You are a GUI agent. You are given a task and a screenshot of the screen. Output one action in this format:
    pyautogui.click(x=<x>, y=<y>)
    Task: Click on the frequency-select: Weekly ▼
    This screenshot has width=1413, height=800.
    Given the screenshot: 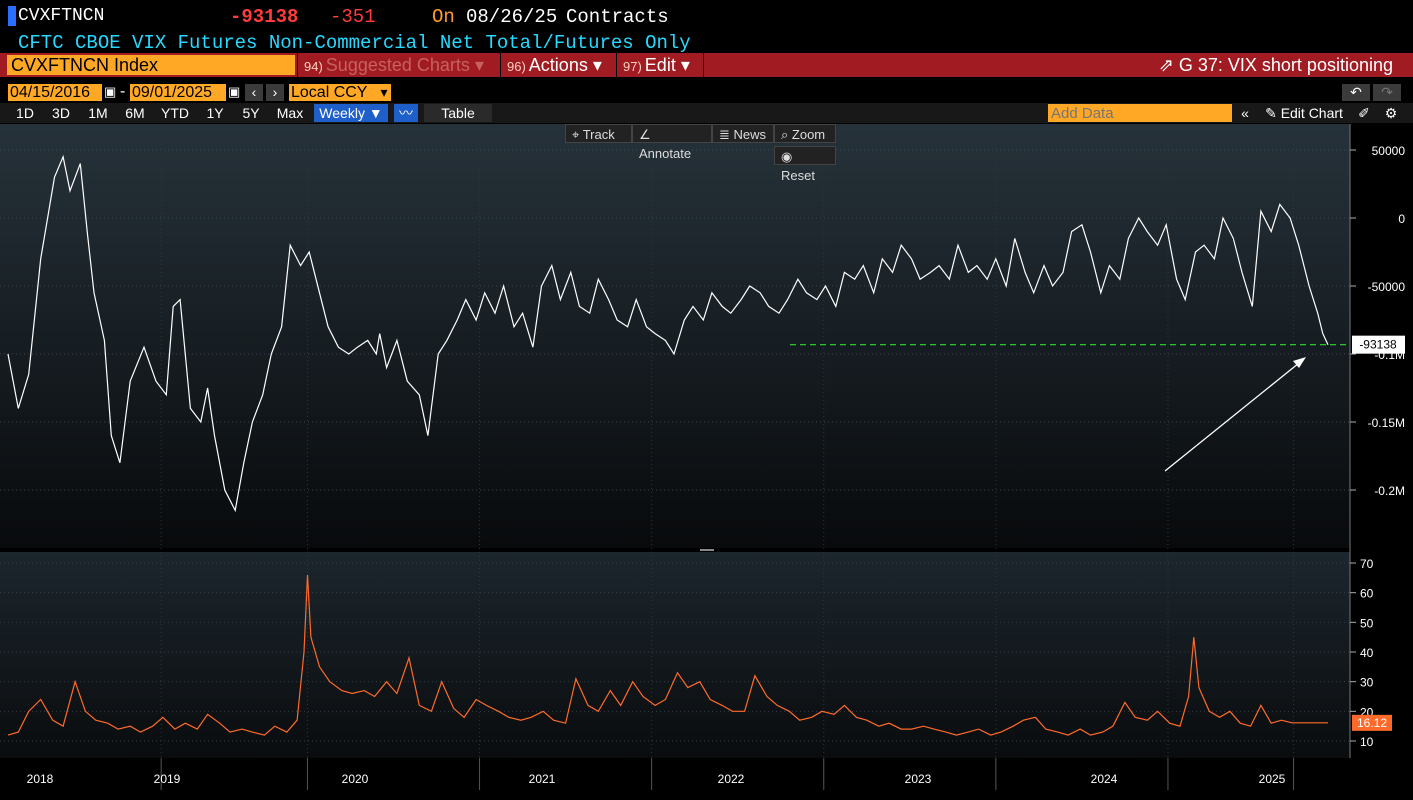 What is the action you would take?
    pyautogui.click(x=351, y=113)
    